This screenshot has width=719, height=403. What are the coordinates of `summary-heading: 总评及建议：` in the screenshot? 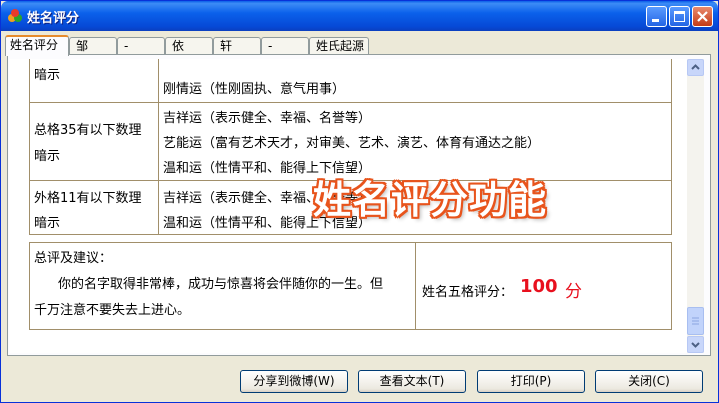 It's located at (73, 258).